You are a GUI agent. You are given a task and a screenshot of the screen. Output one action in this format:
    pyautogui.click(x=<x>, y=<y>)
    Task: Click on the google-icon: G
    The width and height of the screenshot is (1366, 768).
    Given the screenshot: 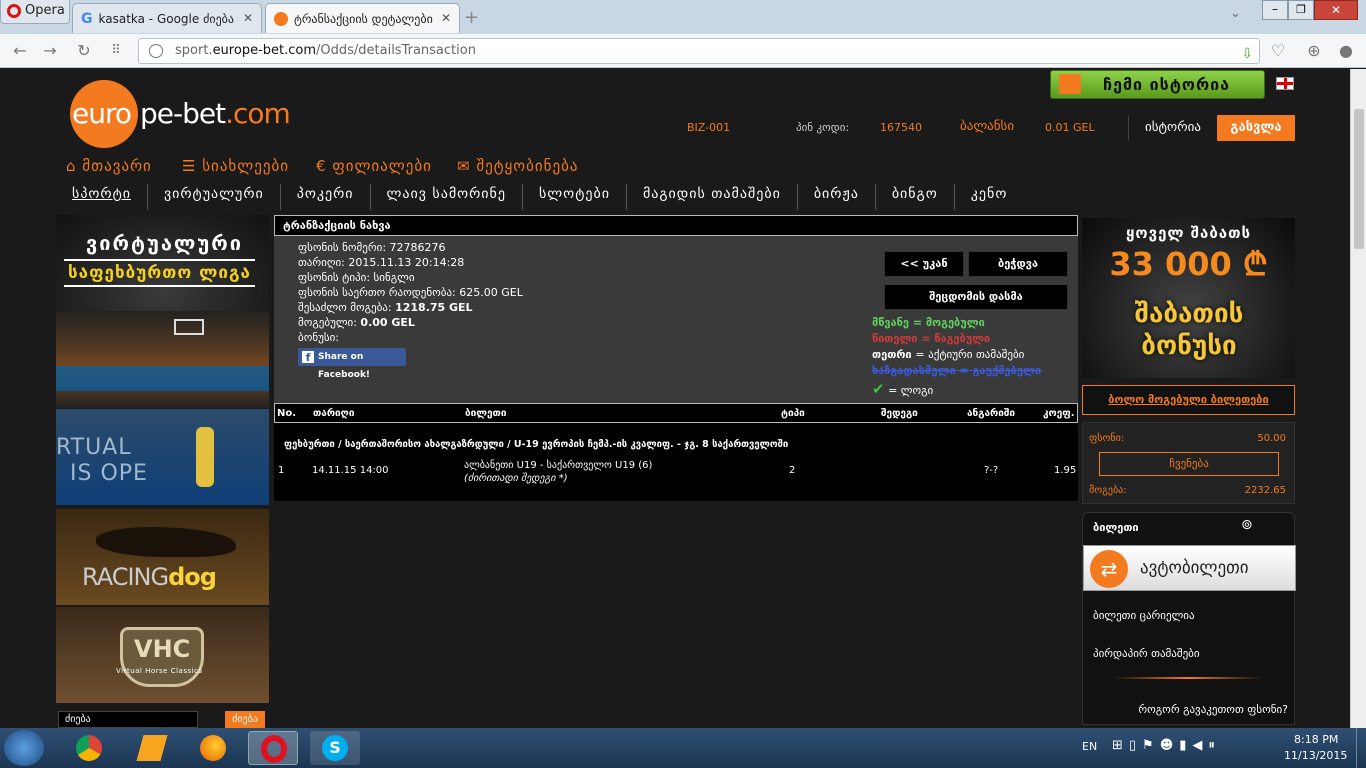 What is the action you would take?
    pyautogui.click(x=87, y=18)
    